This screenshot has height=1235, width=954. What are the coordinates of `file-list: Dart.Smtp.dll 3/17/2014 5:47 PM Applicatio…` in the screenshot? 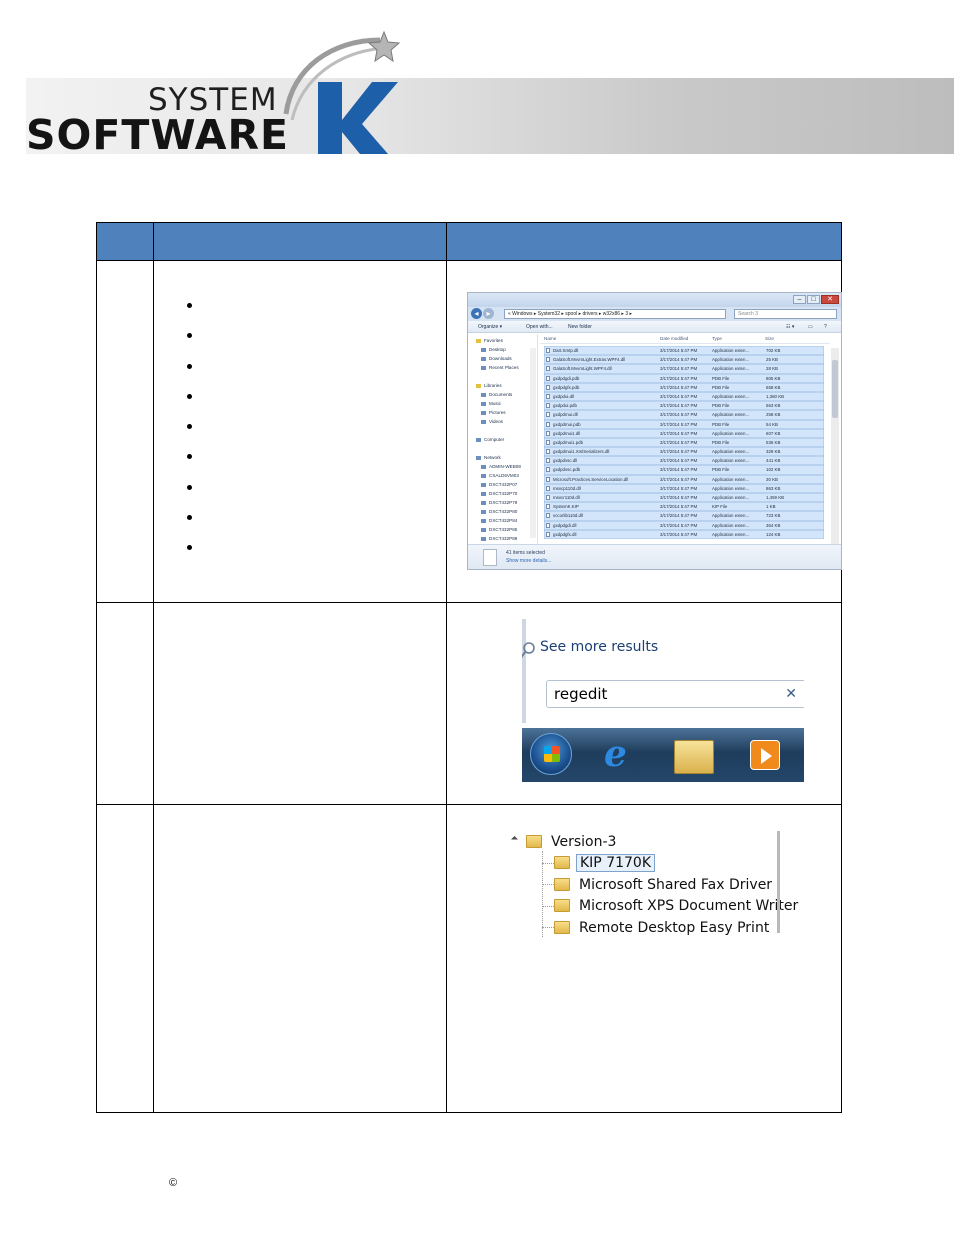 It's located at (684, 442).